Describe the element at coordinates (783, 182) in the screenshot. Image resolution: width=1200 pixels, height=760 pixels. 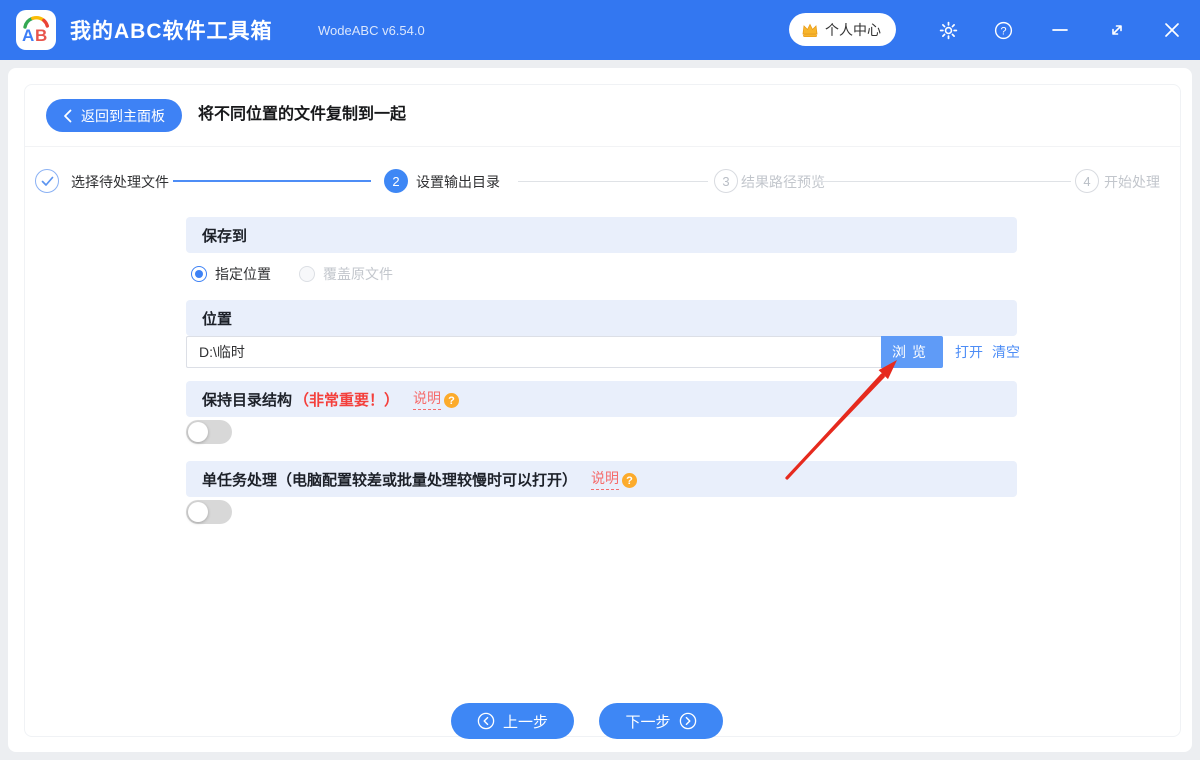
I see `step-3-label: 结果路径预览` at that location.